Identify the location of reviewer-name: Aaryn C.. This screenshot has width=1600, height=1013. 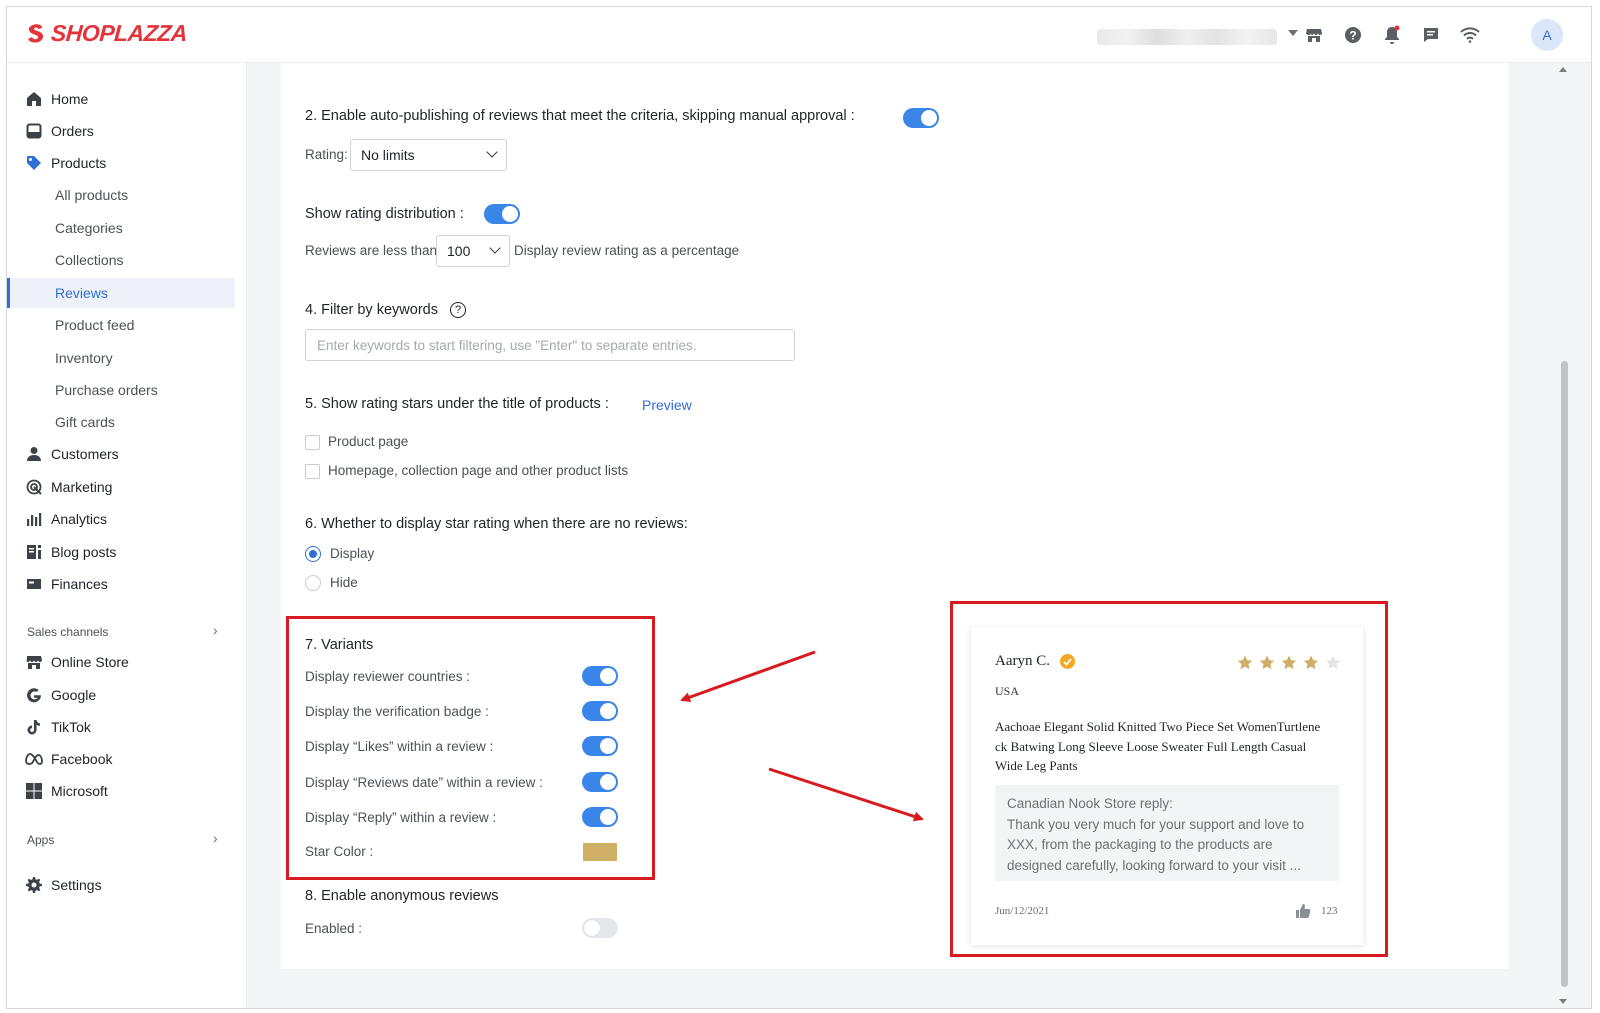
(1022, 661).